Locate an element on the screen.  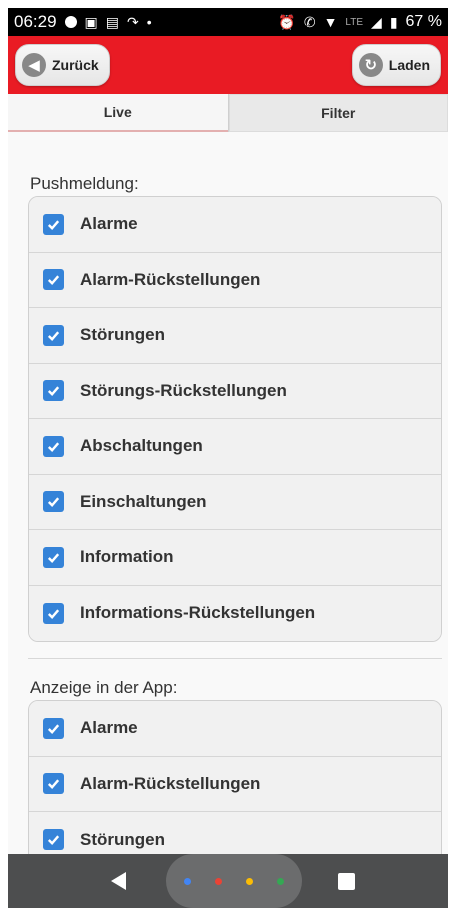
checkbox-row: Einschaltungen is located at coordinates (235, 502).